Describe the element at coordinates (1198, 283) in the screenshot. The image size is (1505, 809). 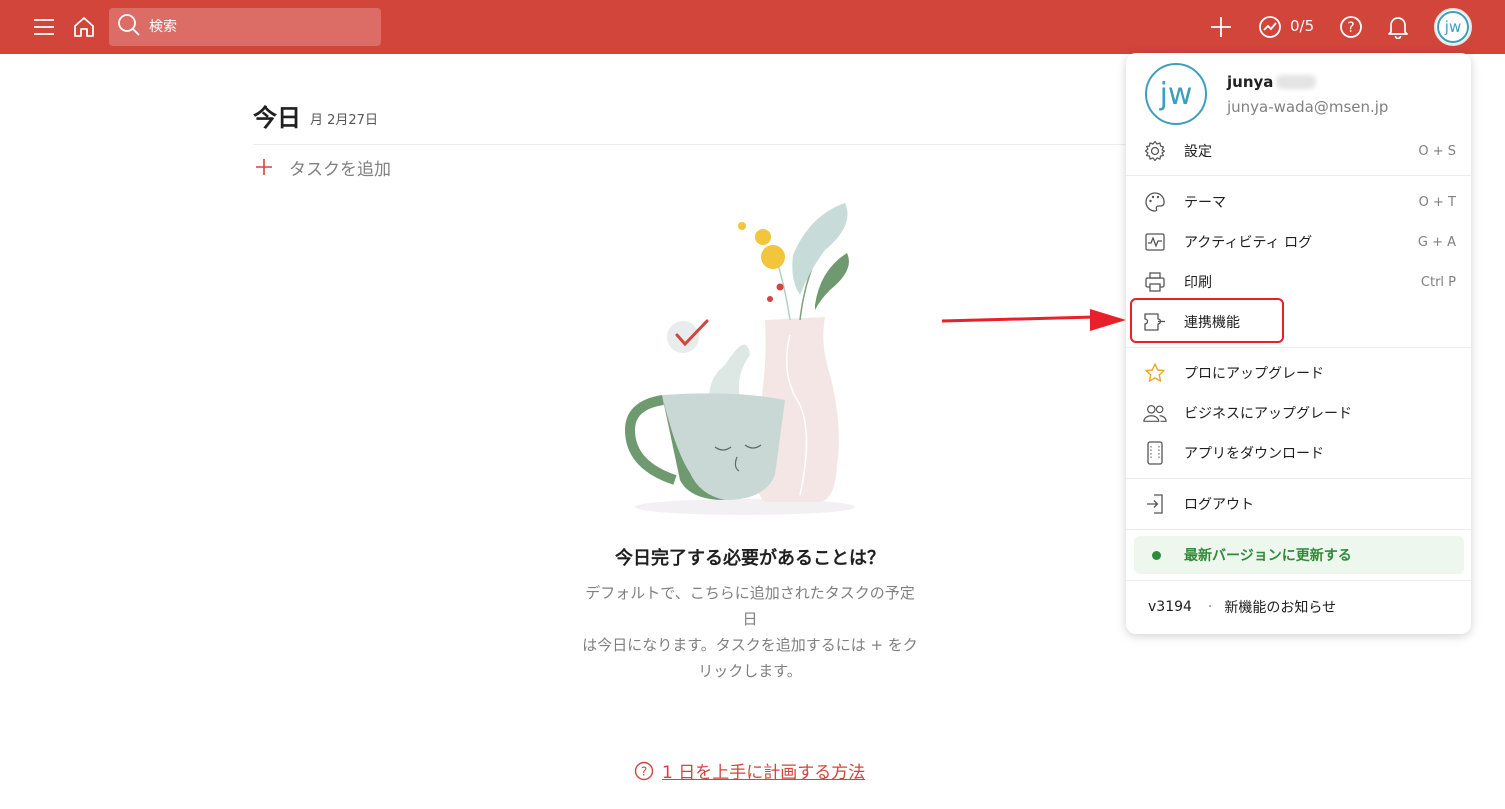
I see `menu-item-label: 印刷` at that location.